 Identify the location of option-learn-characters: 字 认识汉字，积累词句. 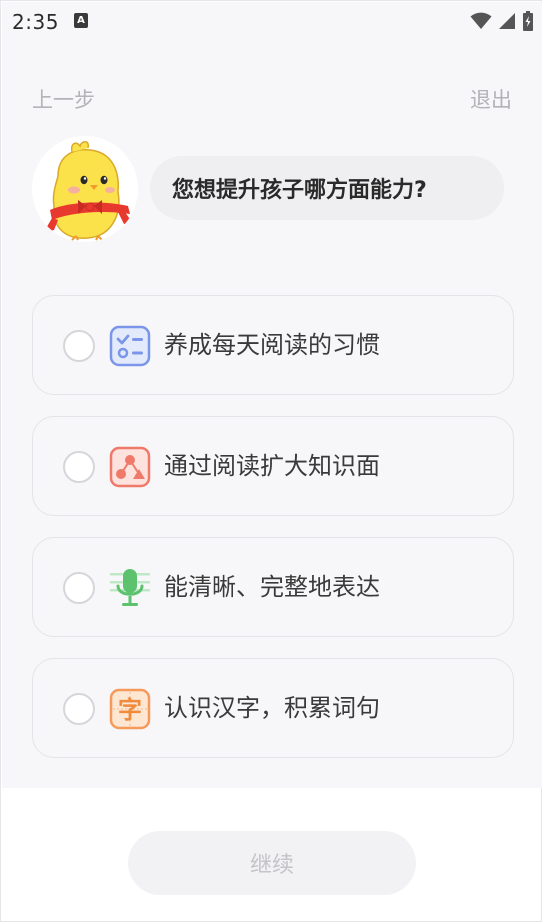
(273, 708).